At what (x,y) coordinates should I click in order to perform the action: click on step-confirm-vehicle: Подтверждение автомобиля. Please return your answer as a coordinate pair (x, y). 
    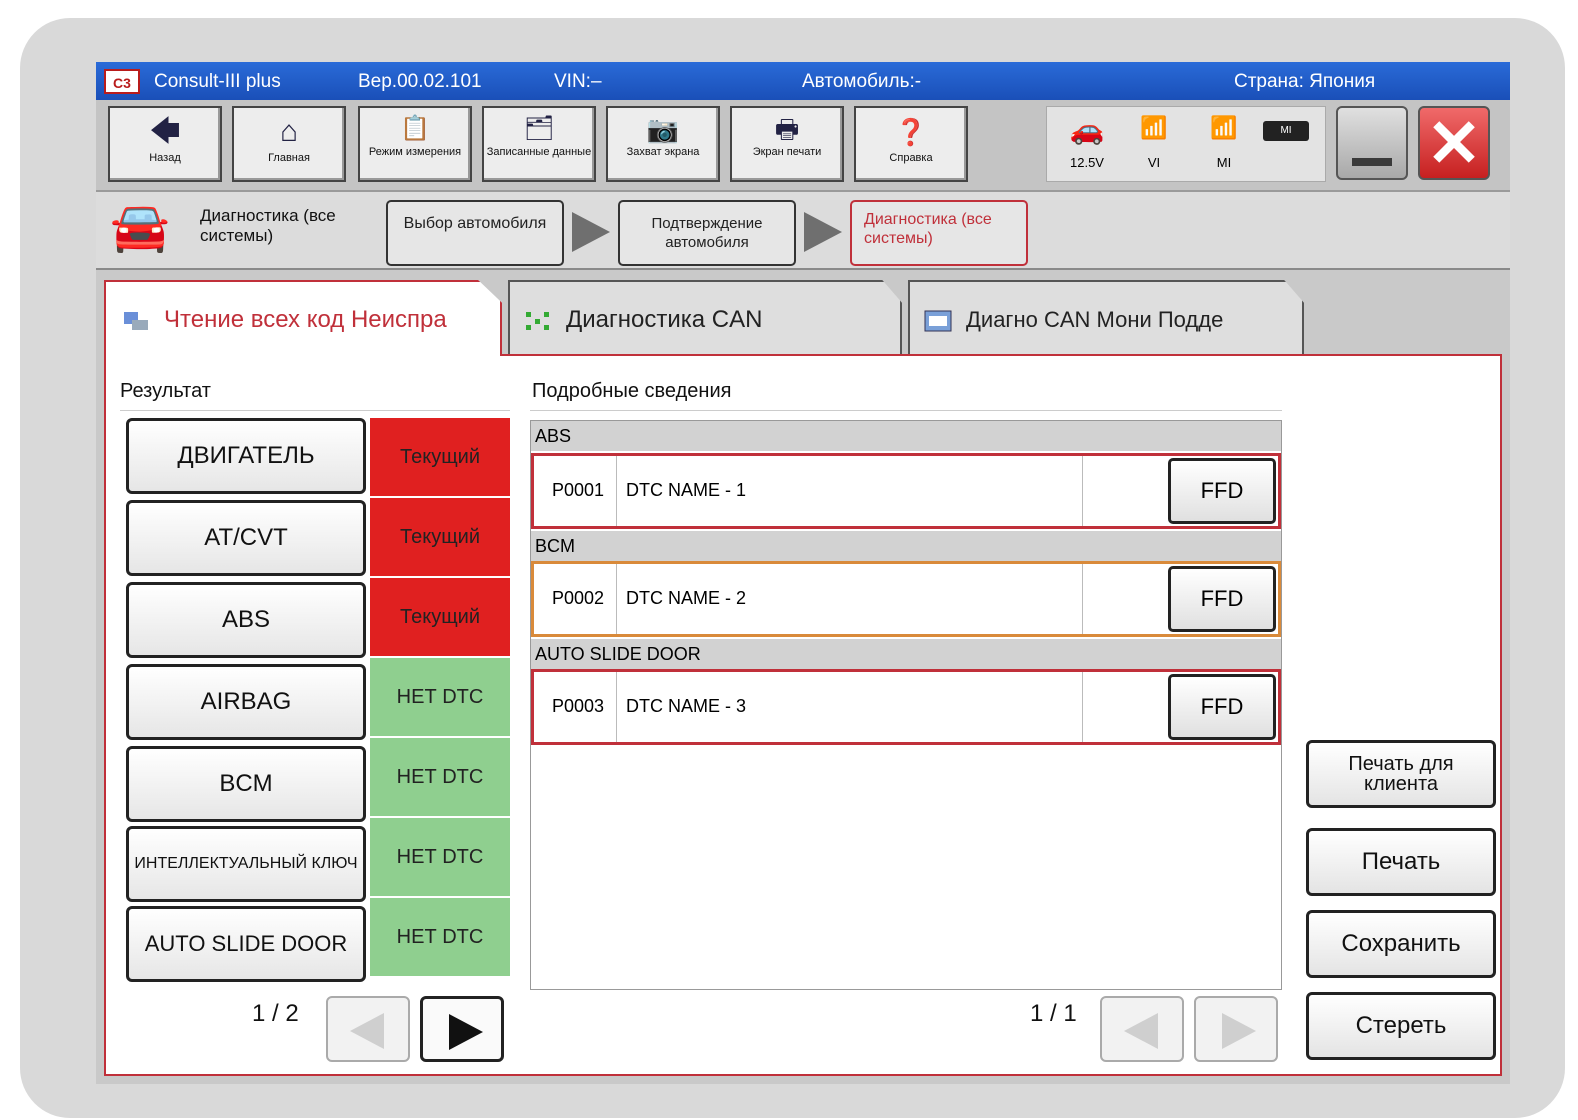
    Looking at the image, I should click on (707, 233).